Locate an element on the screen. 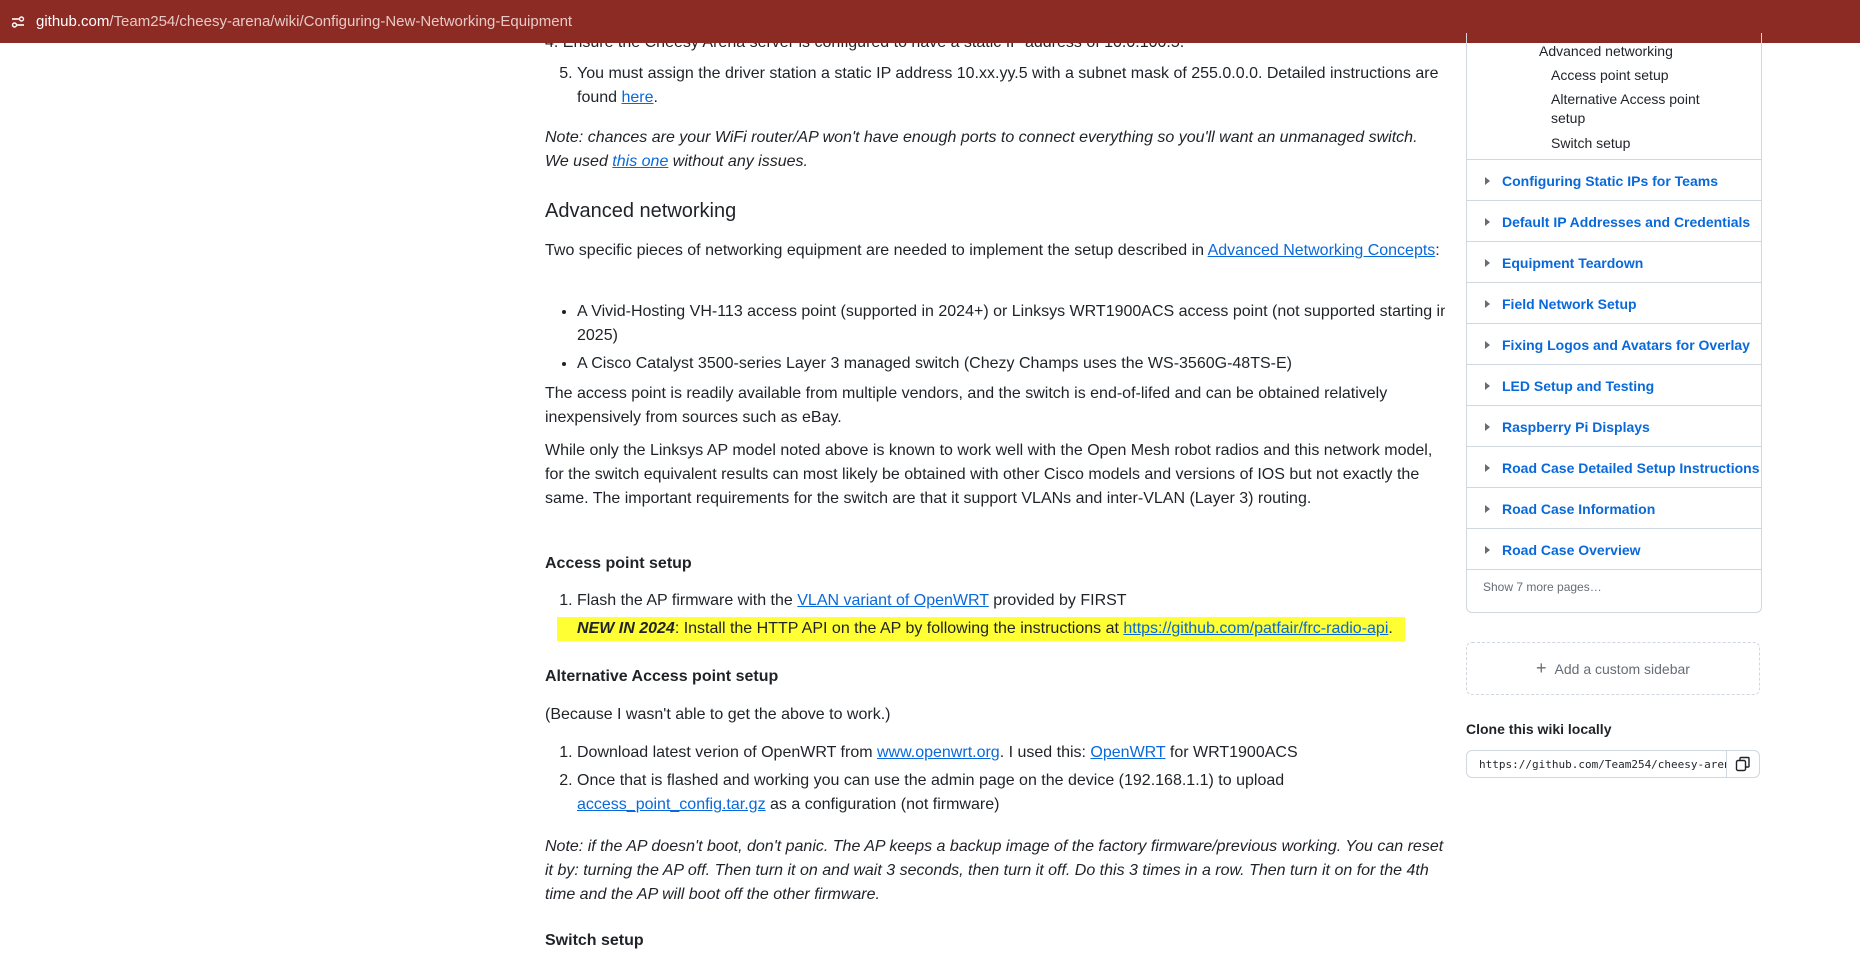 This screenshot has height=969, width=1860. item-end: . is located at coordinates (655, 97).